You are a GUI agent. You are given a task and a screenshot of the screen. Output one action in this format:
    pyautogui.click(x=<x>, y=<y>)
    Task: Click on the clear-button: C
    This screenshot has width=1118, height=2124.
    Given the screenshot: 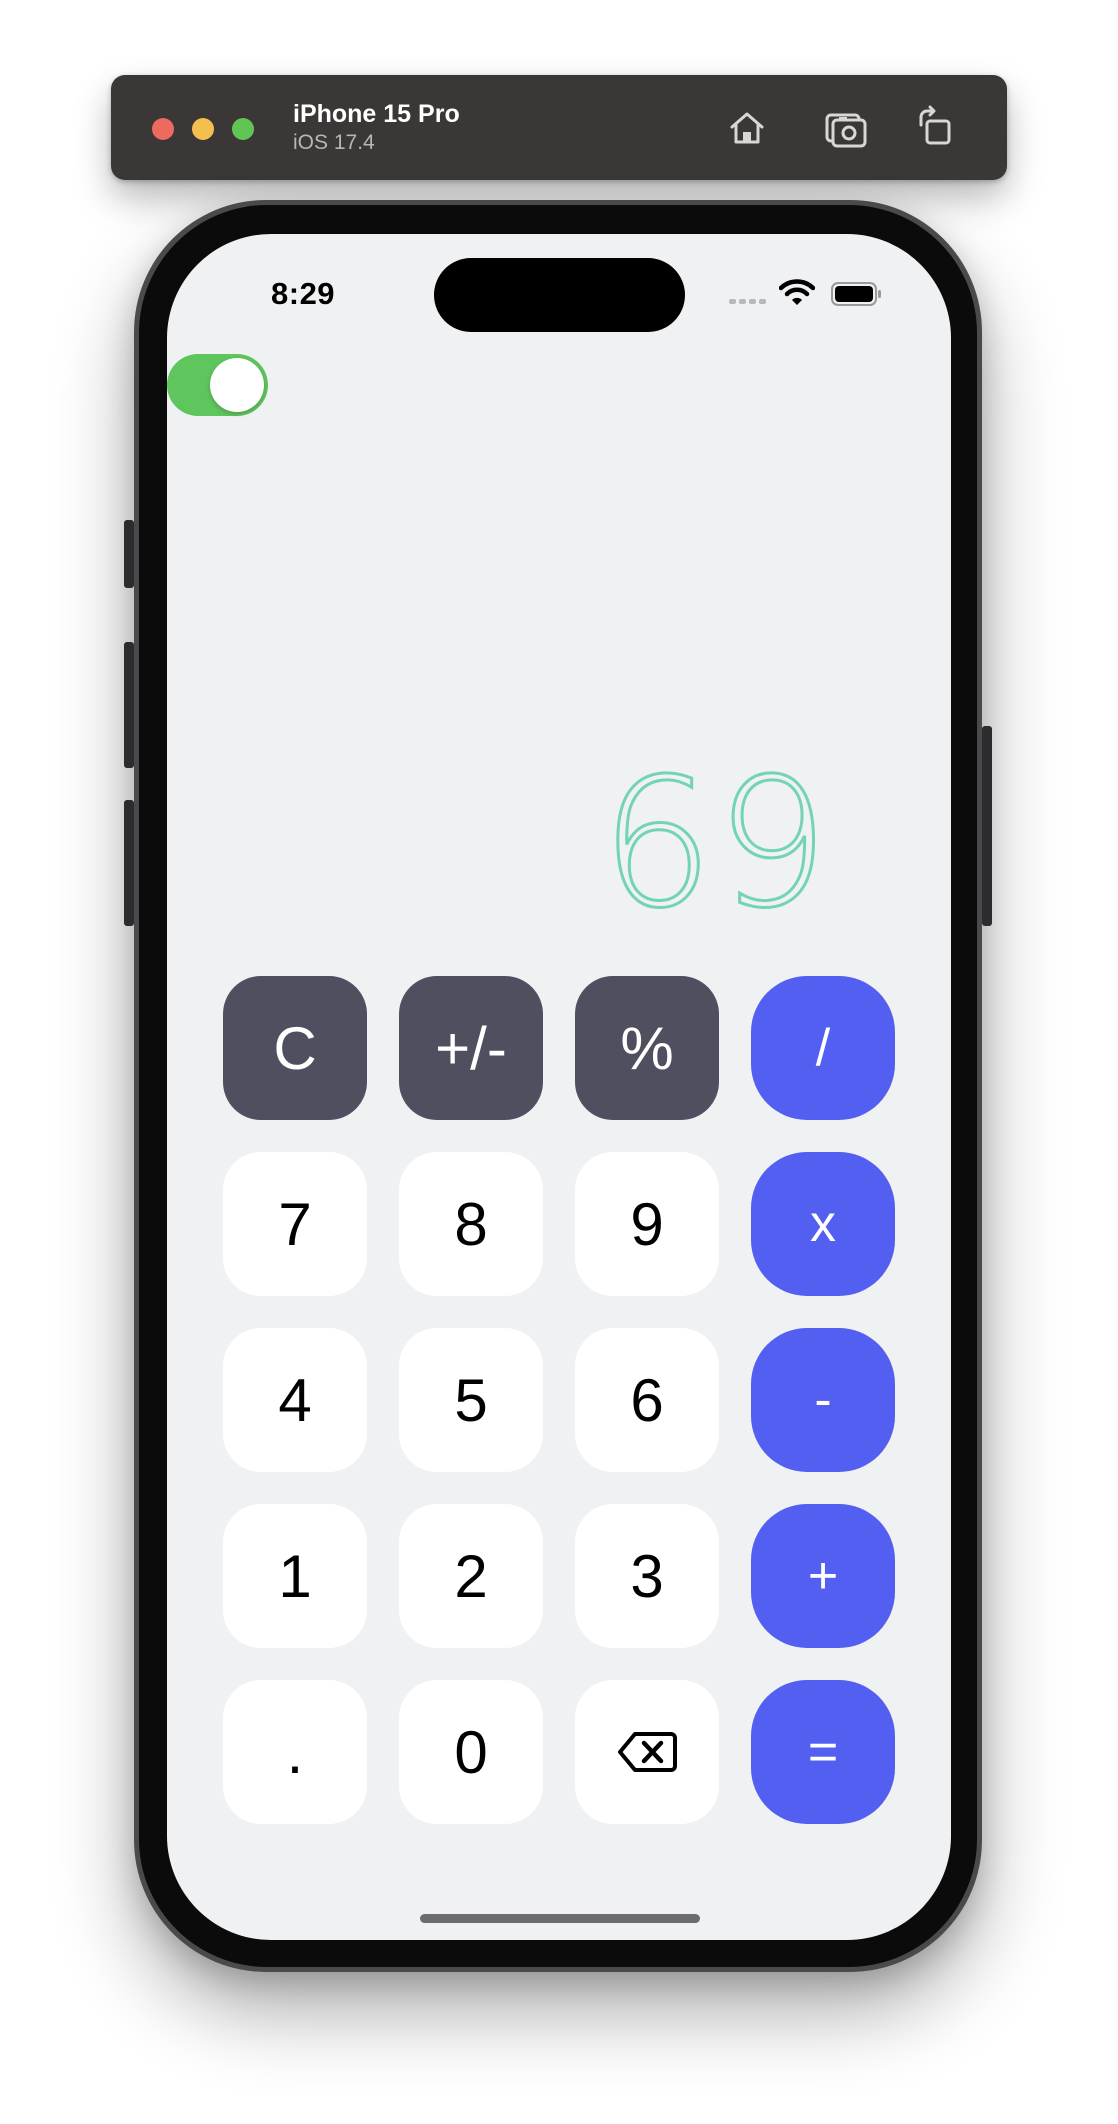 What is the action you would take?
    pyautogui.click(x=295, y=1048)
    